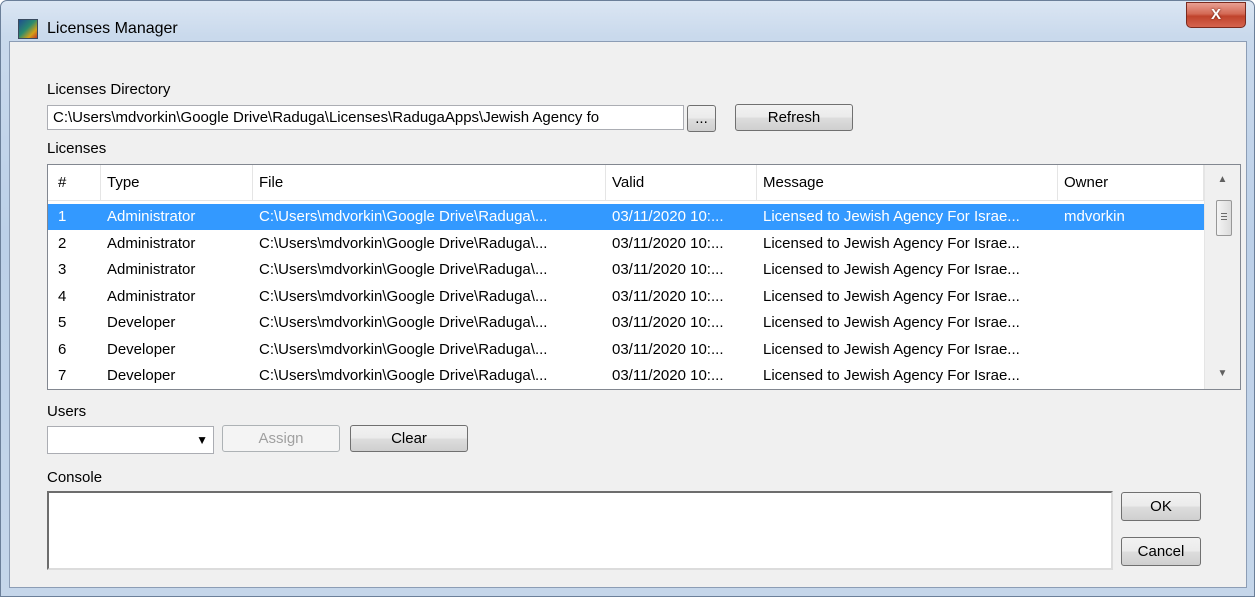 Image resolution: width=1255 pixels, height=597 pixels. Describe the element at coordinates (681, 183) in the screenshot. I see `column-header-valid: Valid` at that location.